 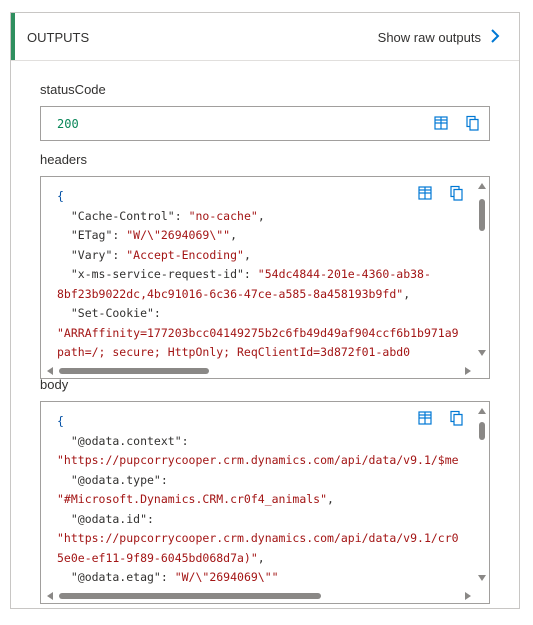 What do you see at coordinates (261, 442) in the screenshot?
I see `code-line: "@odata.context":` at bounding box center [261, 442].